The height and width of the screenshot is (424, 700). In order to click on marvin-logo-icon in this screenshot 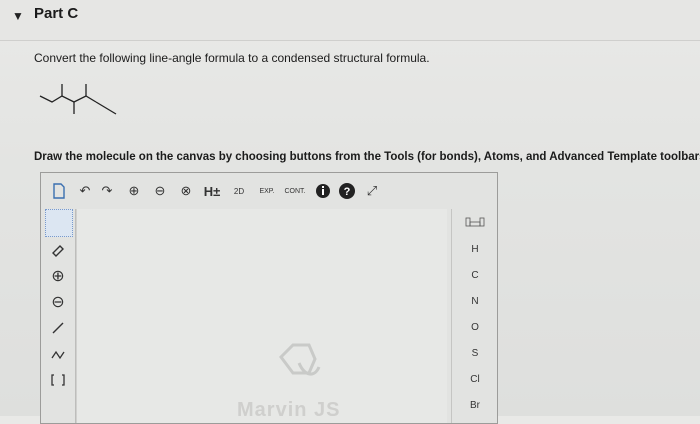, I will do `click(297, 365)`.